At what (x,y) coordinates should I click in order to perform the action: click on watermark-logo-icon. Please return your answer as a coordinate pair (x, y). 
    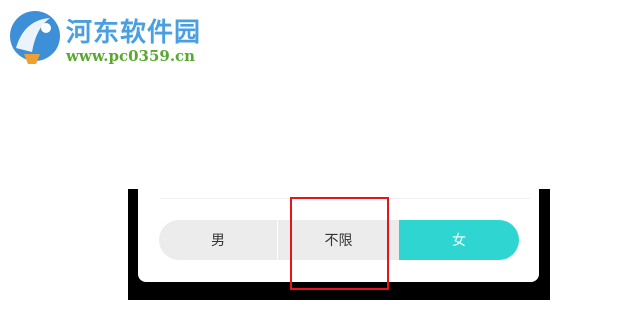
    Looking at the image, I should click on (35, 37).